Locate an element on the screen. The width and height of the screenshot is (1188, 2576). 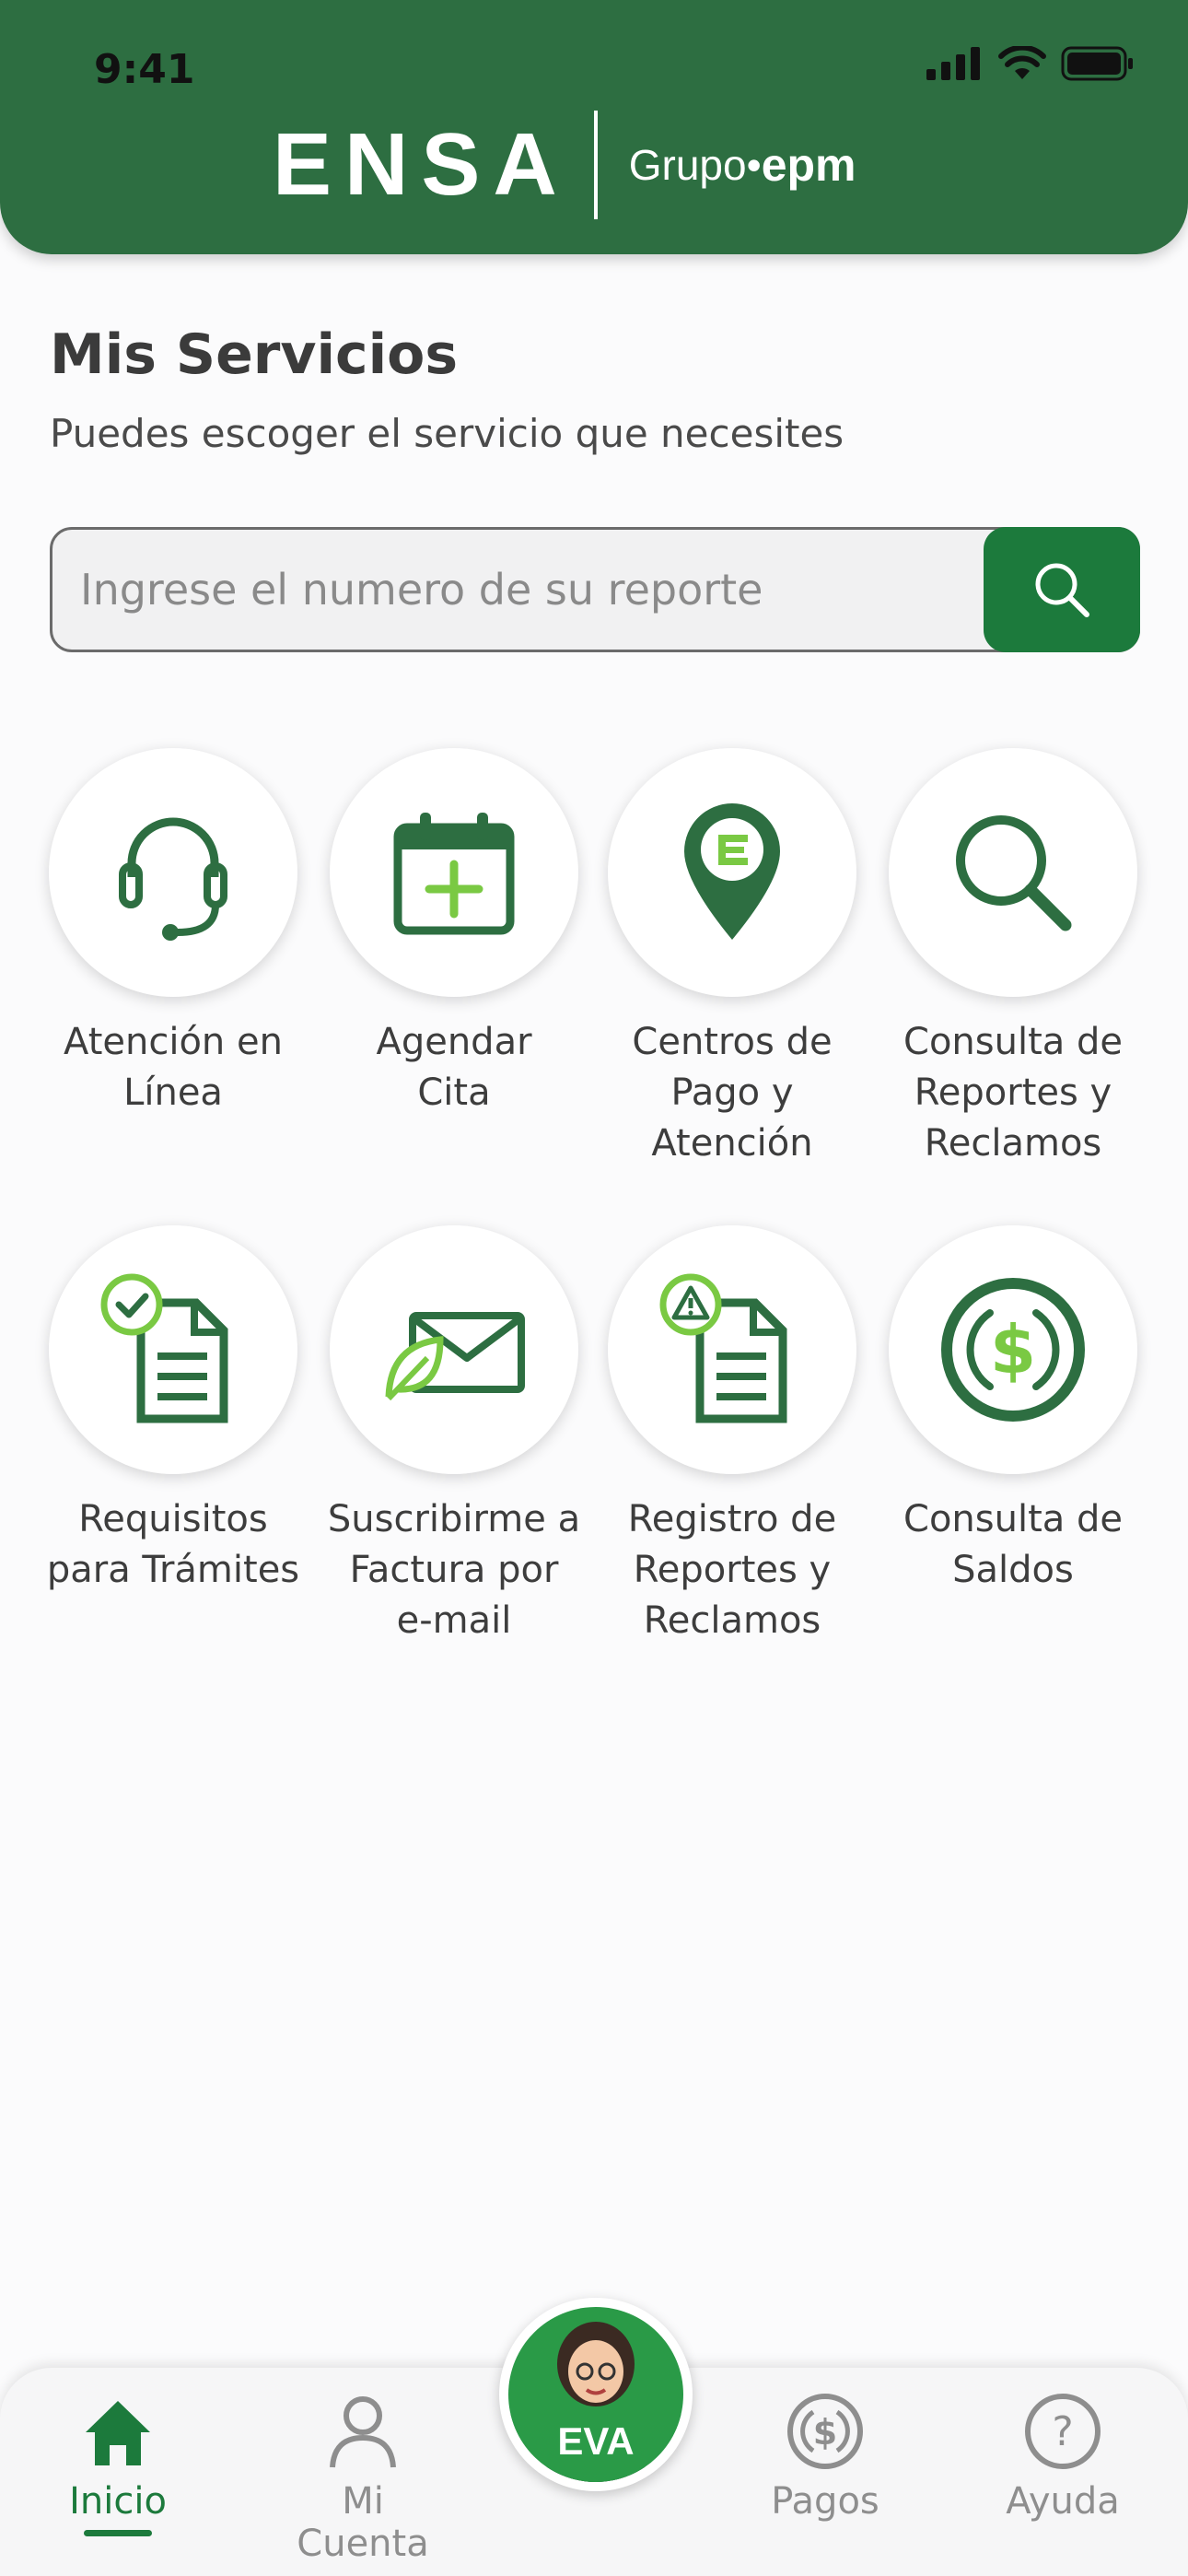
eva-label: EVA is located at coordinates (596, 2441).